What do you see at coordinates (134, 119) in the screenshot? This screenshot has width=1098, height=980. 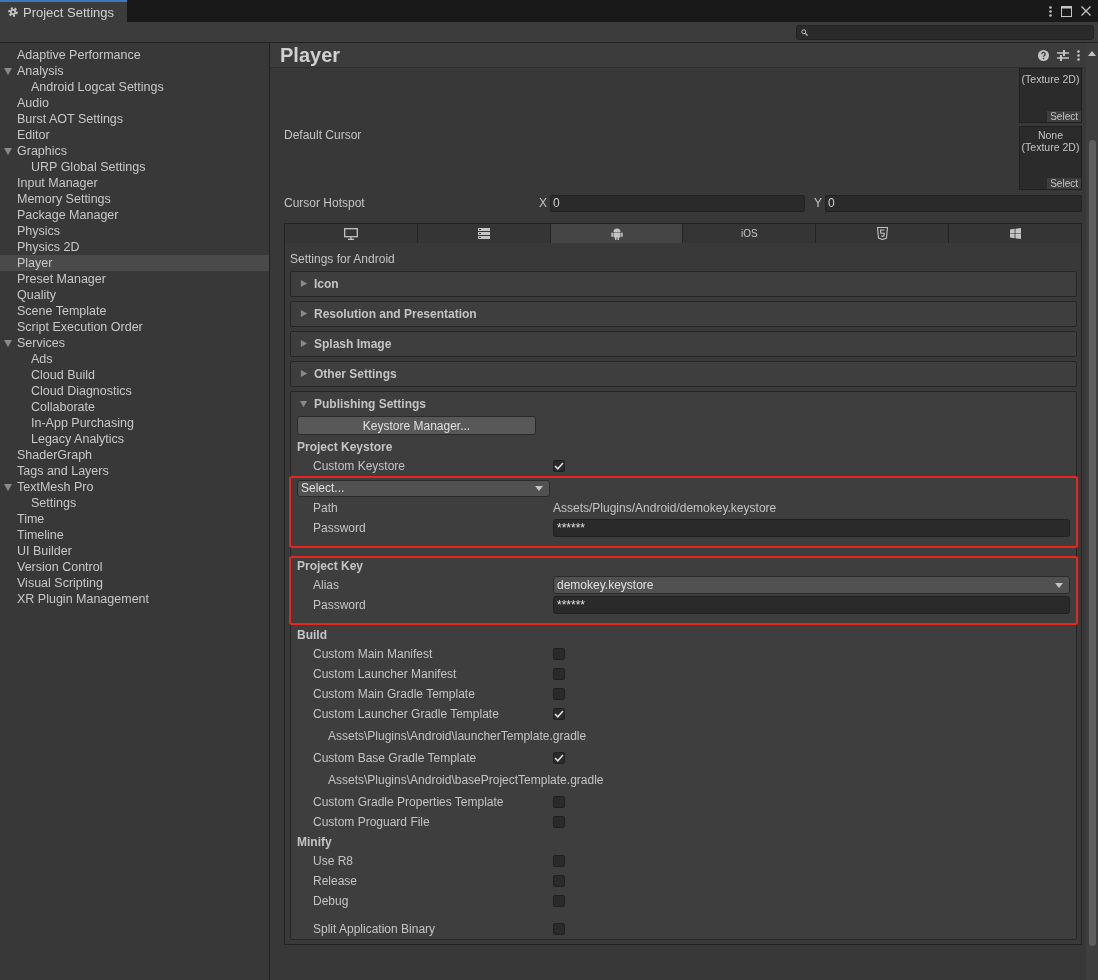 I see `sidebar-item: Burst AOT Settings` at bounding box center [134, 119].